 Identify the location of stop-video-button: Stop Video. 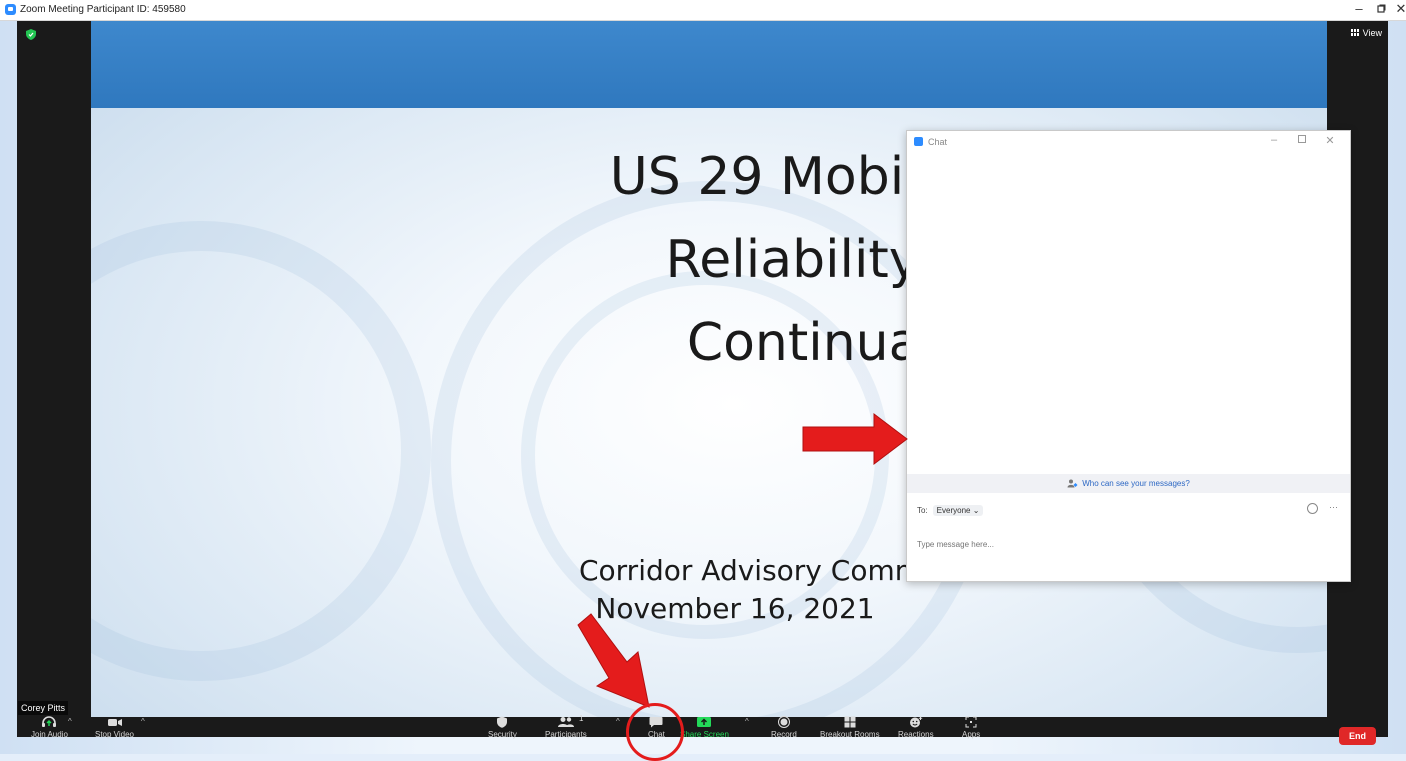
(114, 727).